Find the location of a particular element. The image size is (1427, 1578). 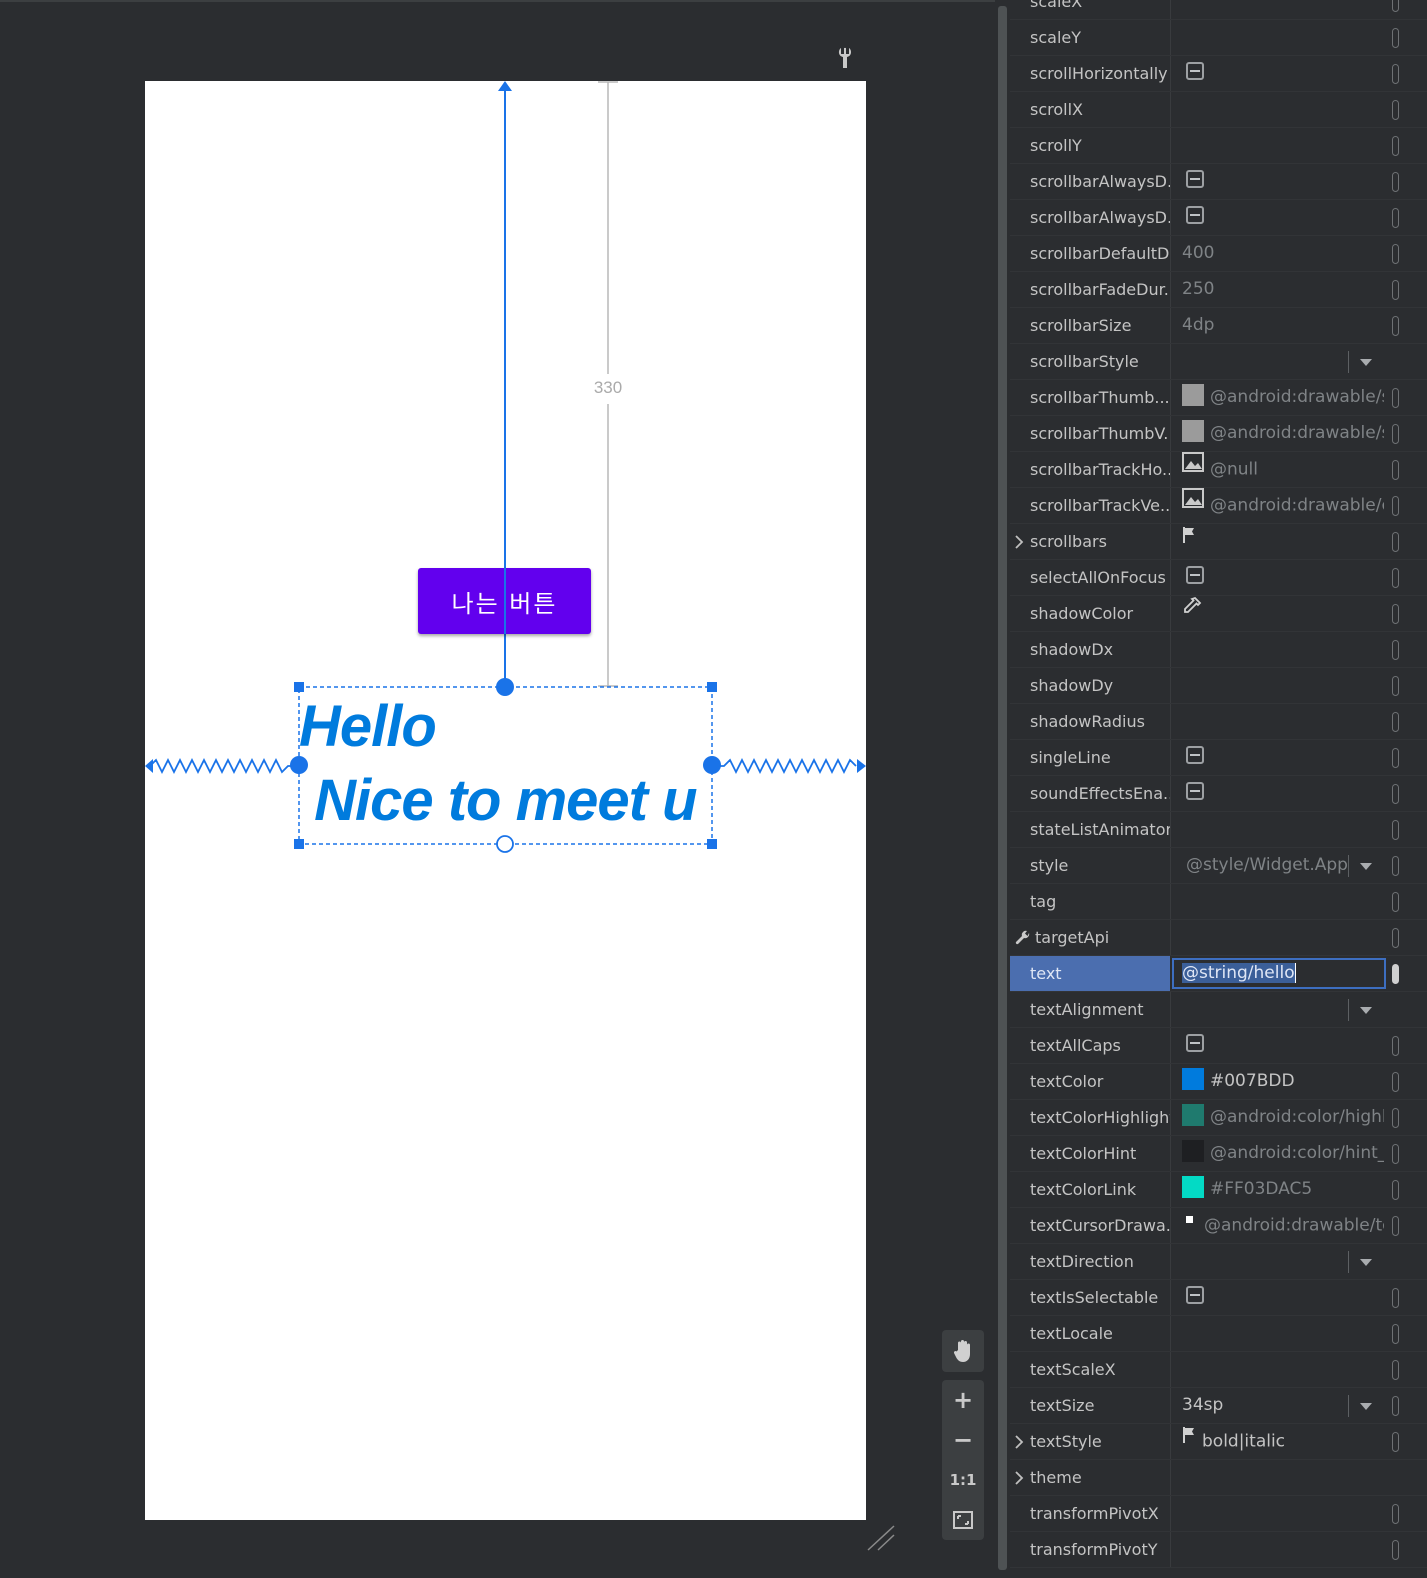

attribute-row: scrollbarThumb... @android:drawable/sc is located at coordinates (1218, 398).